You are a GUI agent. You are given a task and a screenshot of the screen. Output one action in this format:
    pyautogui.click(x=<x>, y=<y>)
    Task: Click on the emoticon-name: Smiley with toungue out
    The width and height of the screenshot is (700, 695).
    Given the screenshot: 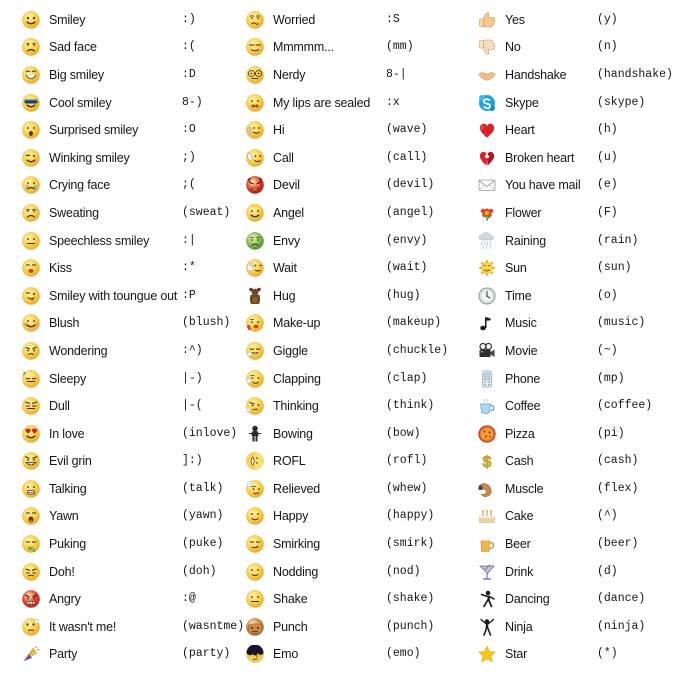 What is the action you would take?
    pyautogui.click(x=113, y=295)
    